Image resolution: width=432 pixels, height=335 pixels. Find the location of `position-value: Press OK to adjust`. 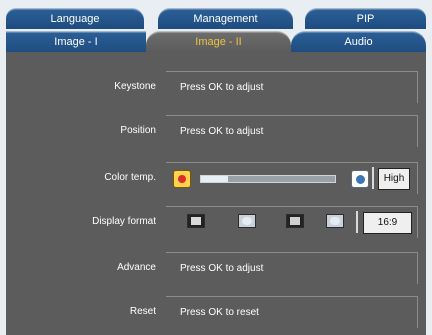

position-value: Press OK to adjust is located at coordinates (222, 131).